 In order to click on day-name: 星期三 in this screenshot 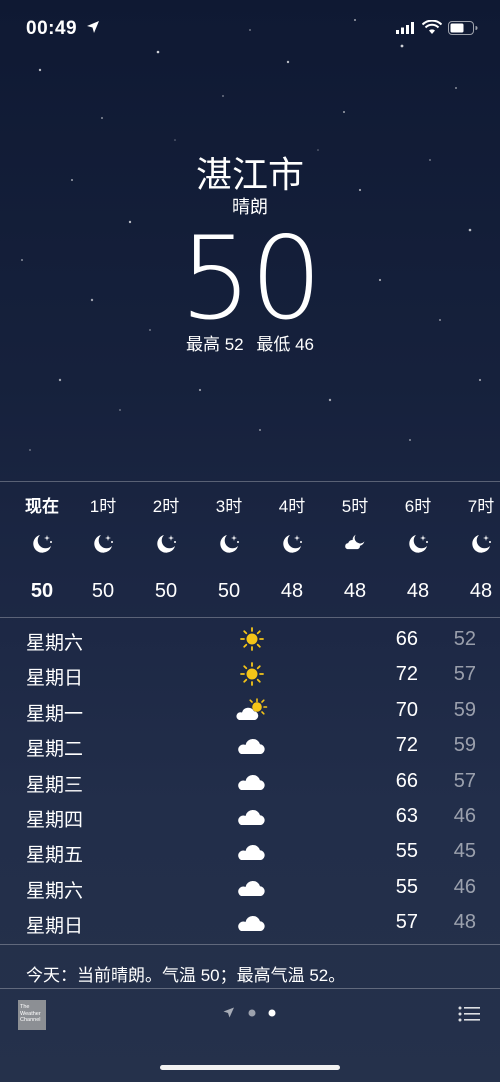, I will do `click(55, 785)`.